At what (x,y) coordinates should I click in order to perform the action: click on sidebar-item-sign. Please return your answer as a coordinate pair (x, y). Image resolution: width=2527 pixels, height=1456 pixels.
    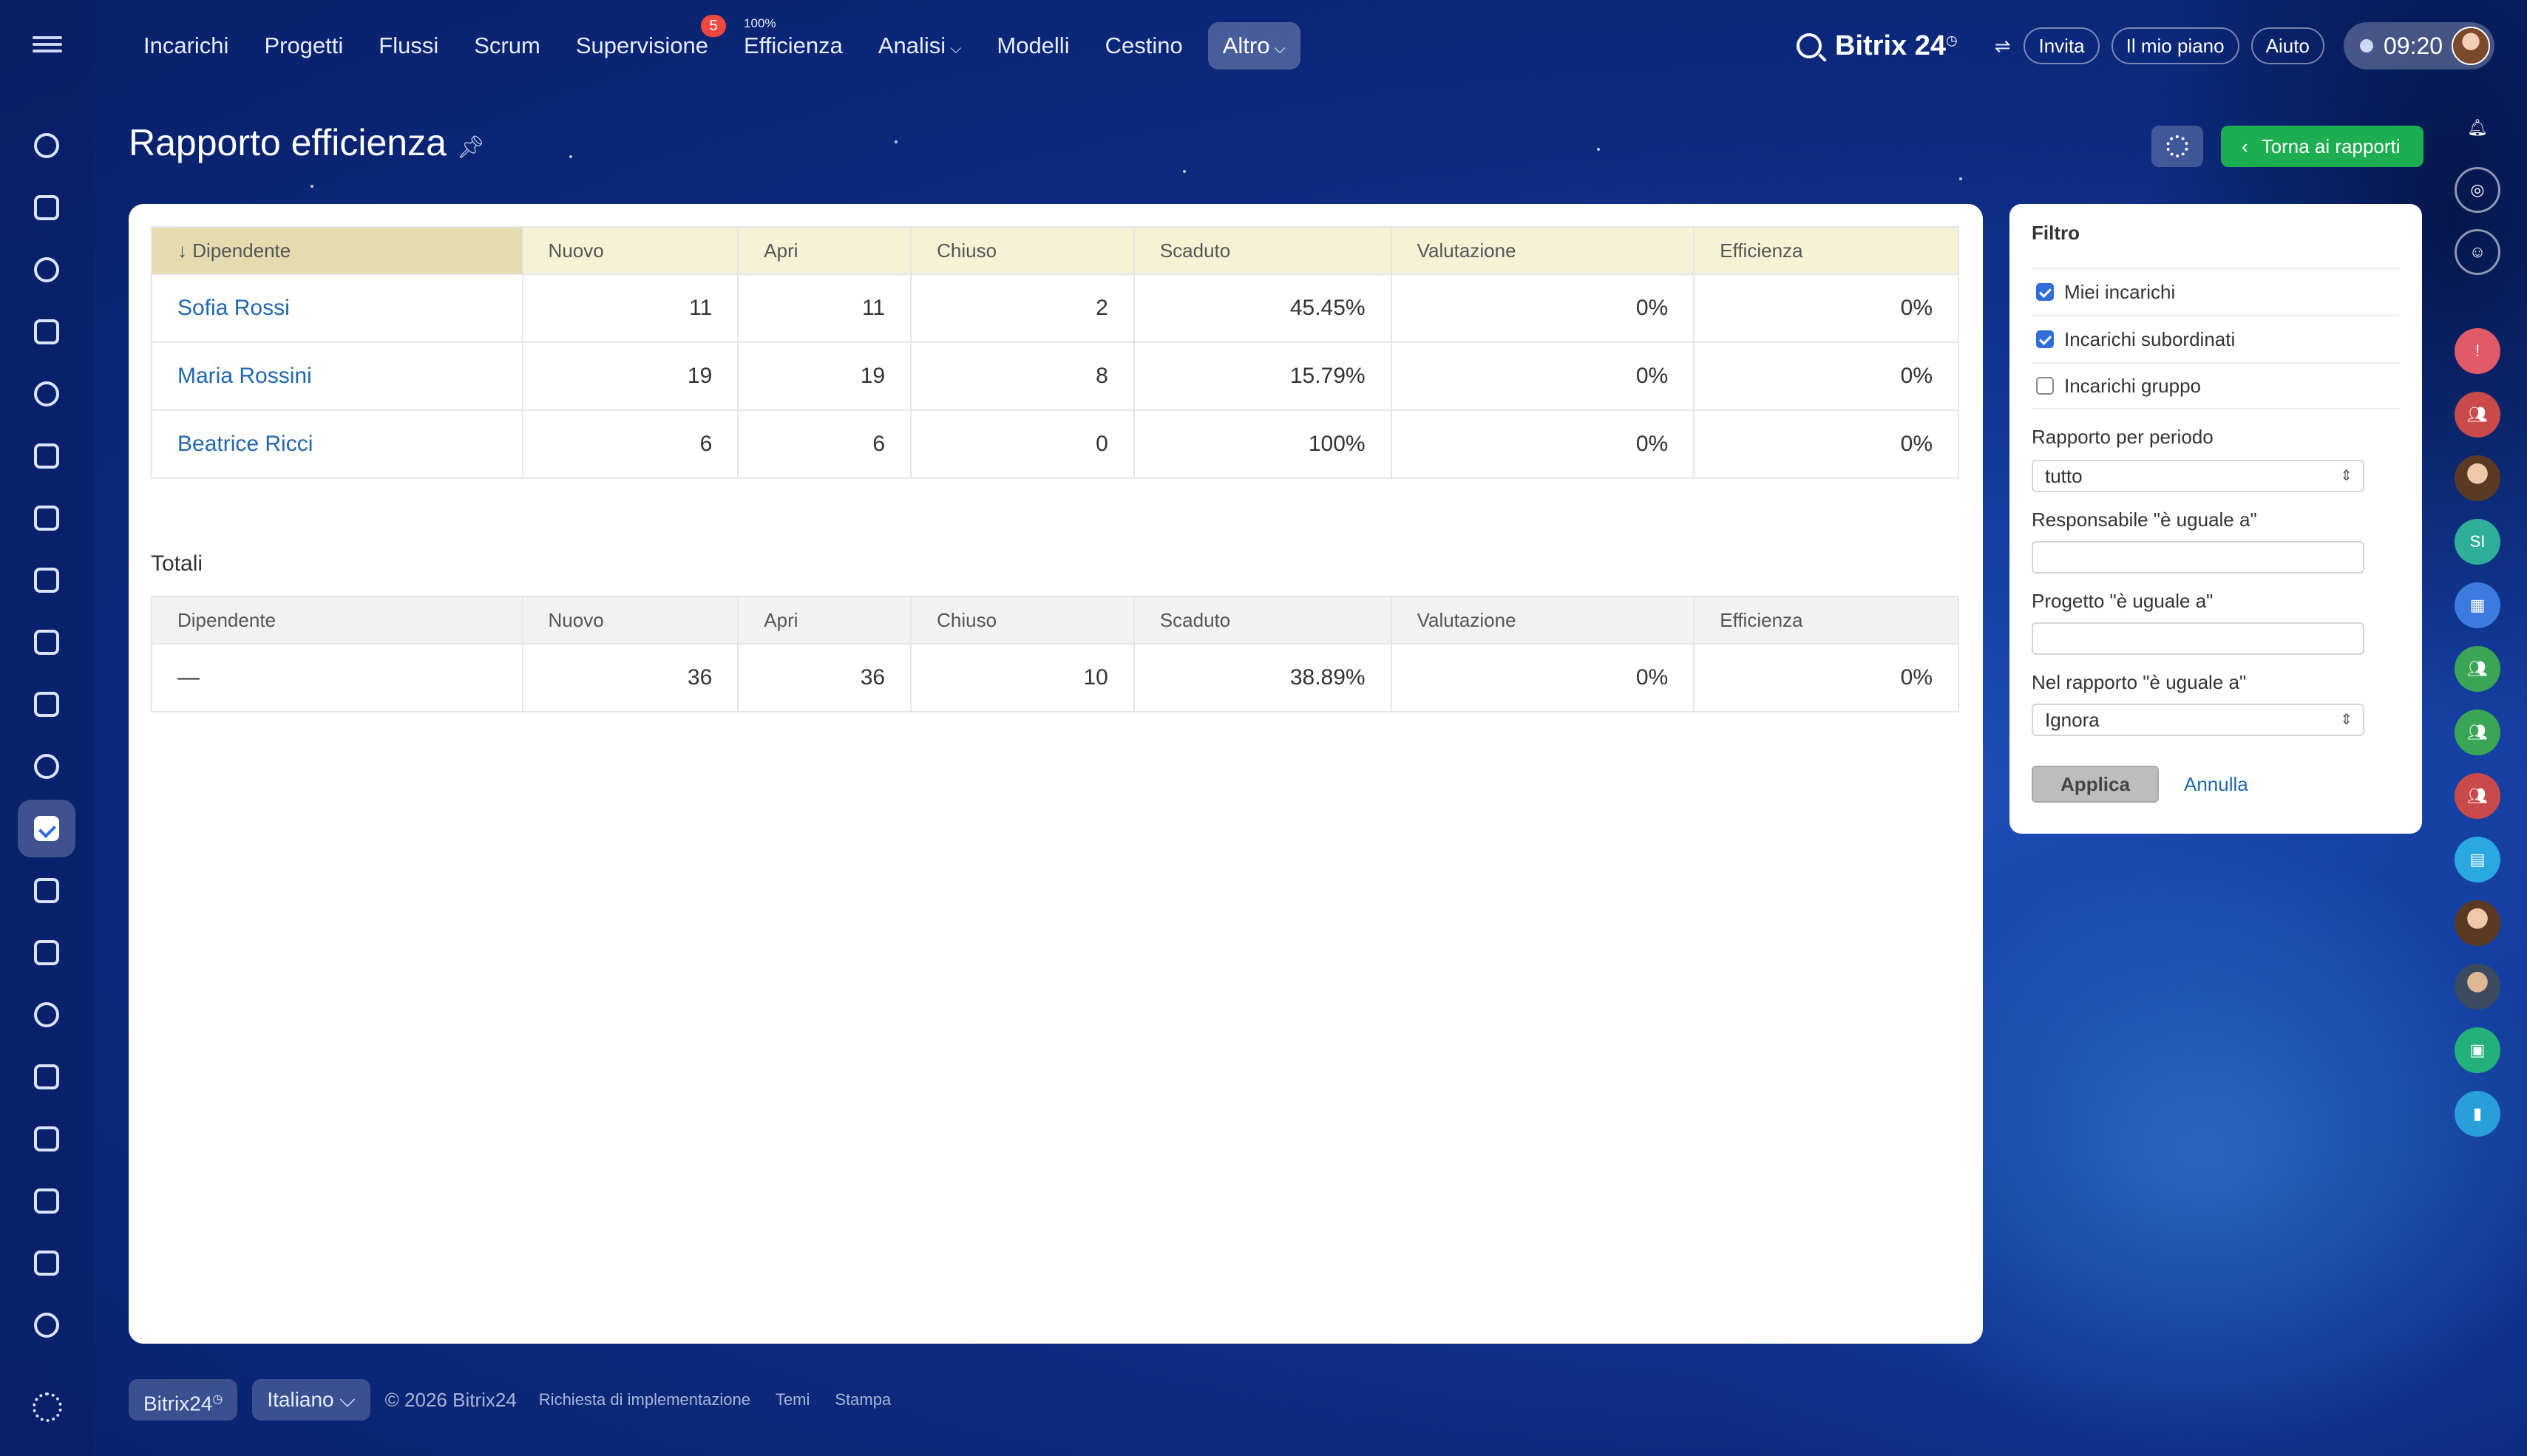
    Looking at the image, I should click on (46, 1201).